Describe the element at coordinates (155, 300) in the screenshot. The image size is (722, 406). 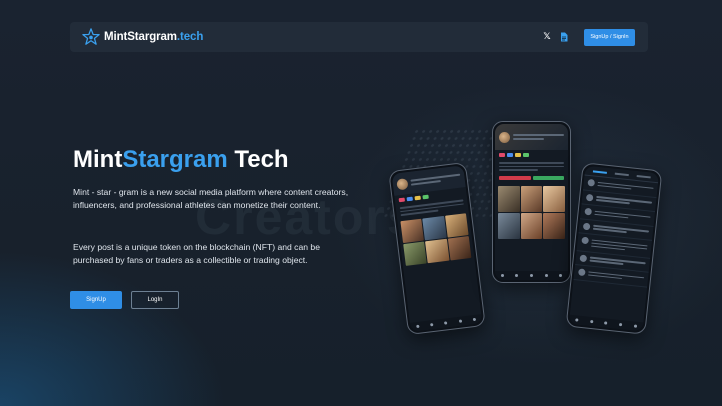
I see `login-button: LogIn` at that location.